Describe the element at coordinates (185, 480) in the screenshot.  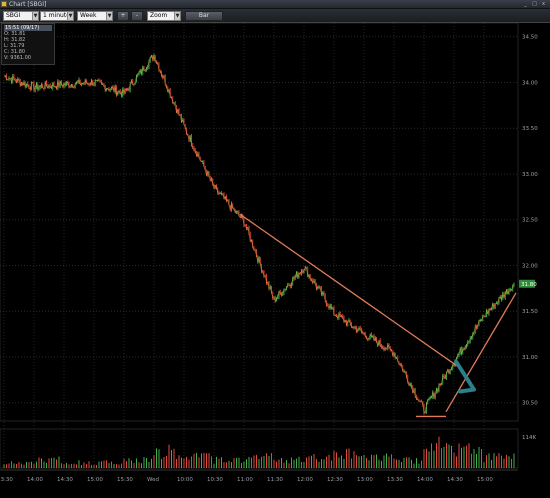
I see `time-tick-label: 10:00` at that location.